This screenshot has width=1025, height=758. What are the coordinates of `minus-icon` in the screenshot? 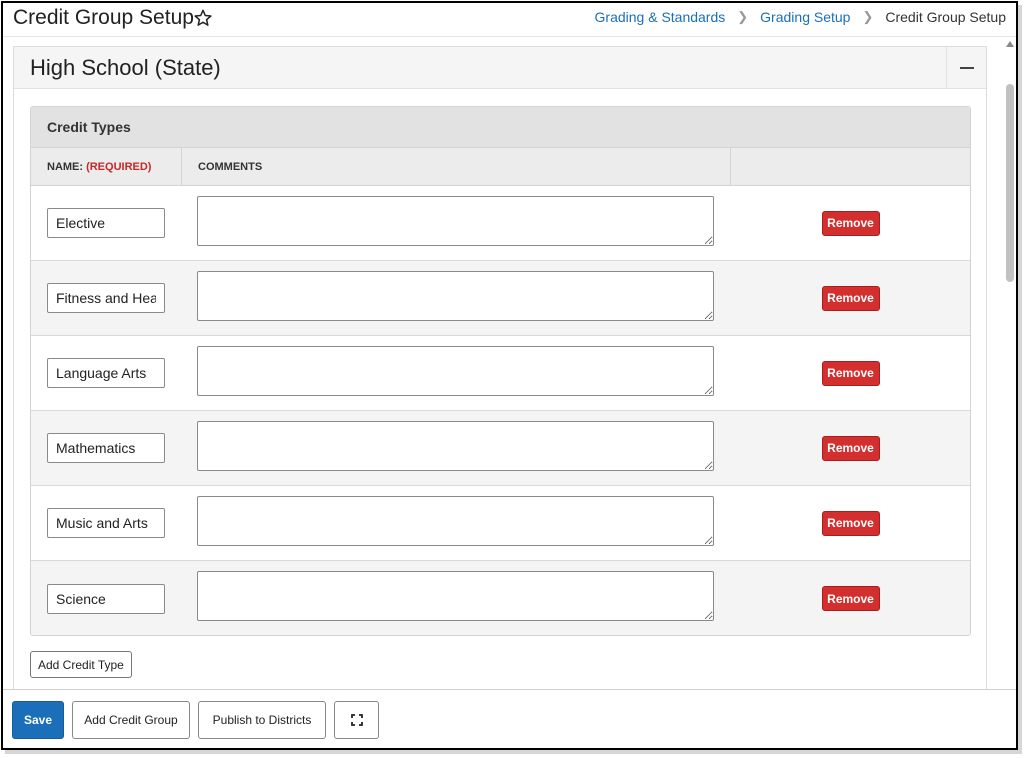 It's located at (966, 68).